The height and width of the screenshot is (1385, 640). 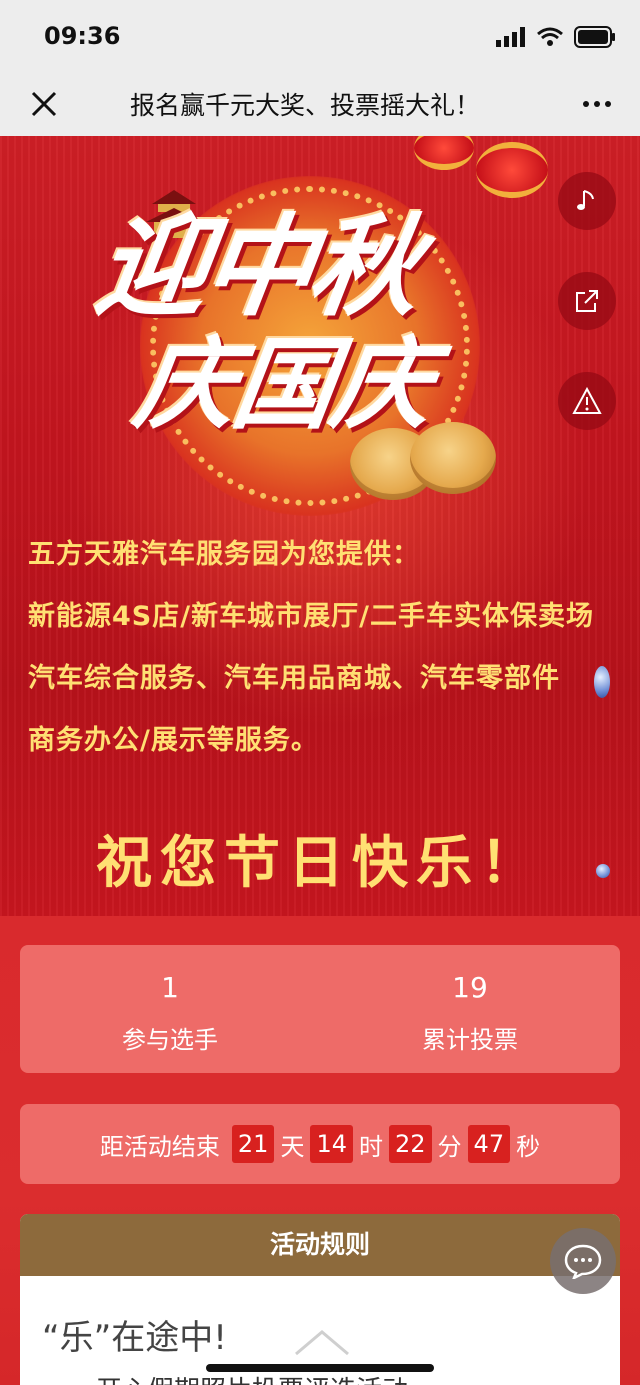 I want to click on countdown-days-unit: 天, so click(x=292, y=1146).